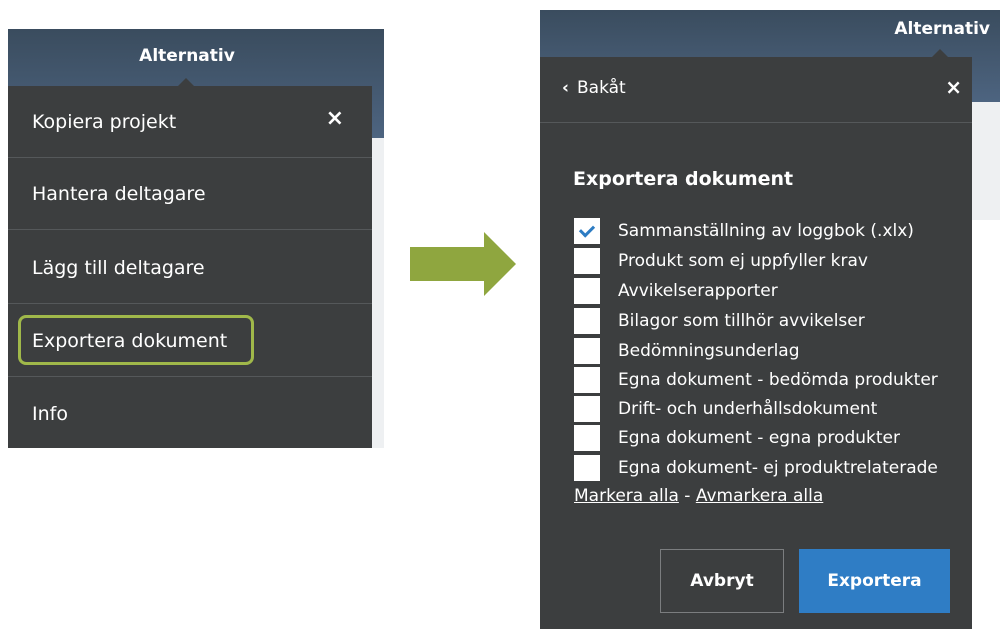  What do you see at coordinates (190, 122) in the screenshot?
I see `menu-item-kopiera-projekt: Kopiera projekt ×` at bounding box center [190, 122].